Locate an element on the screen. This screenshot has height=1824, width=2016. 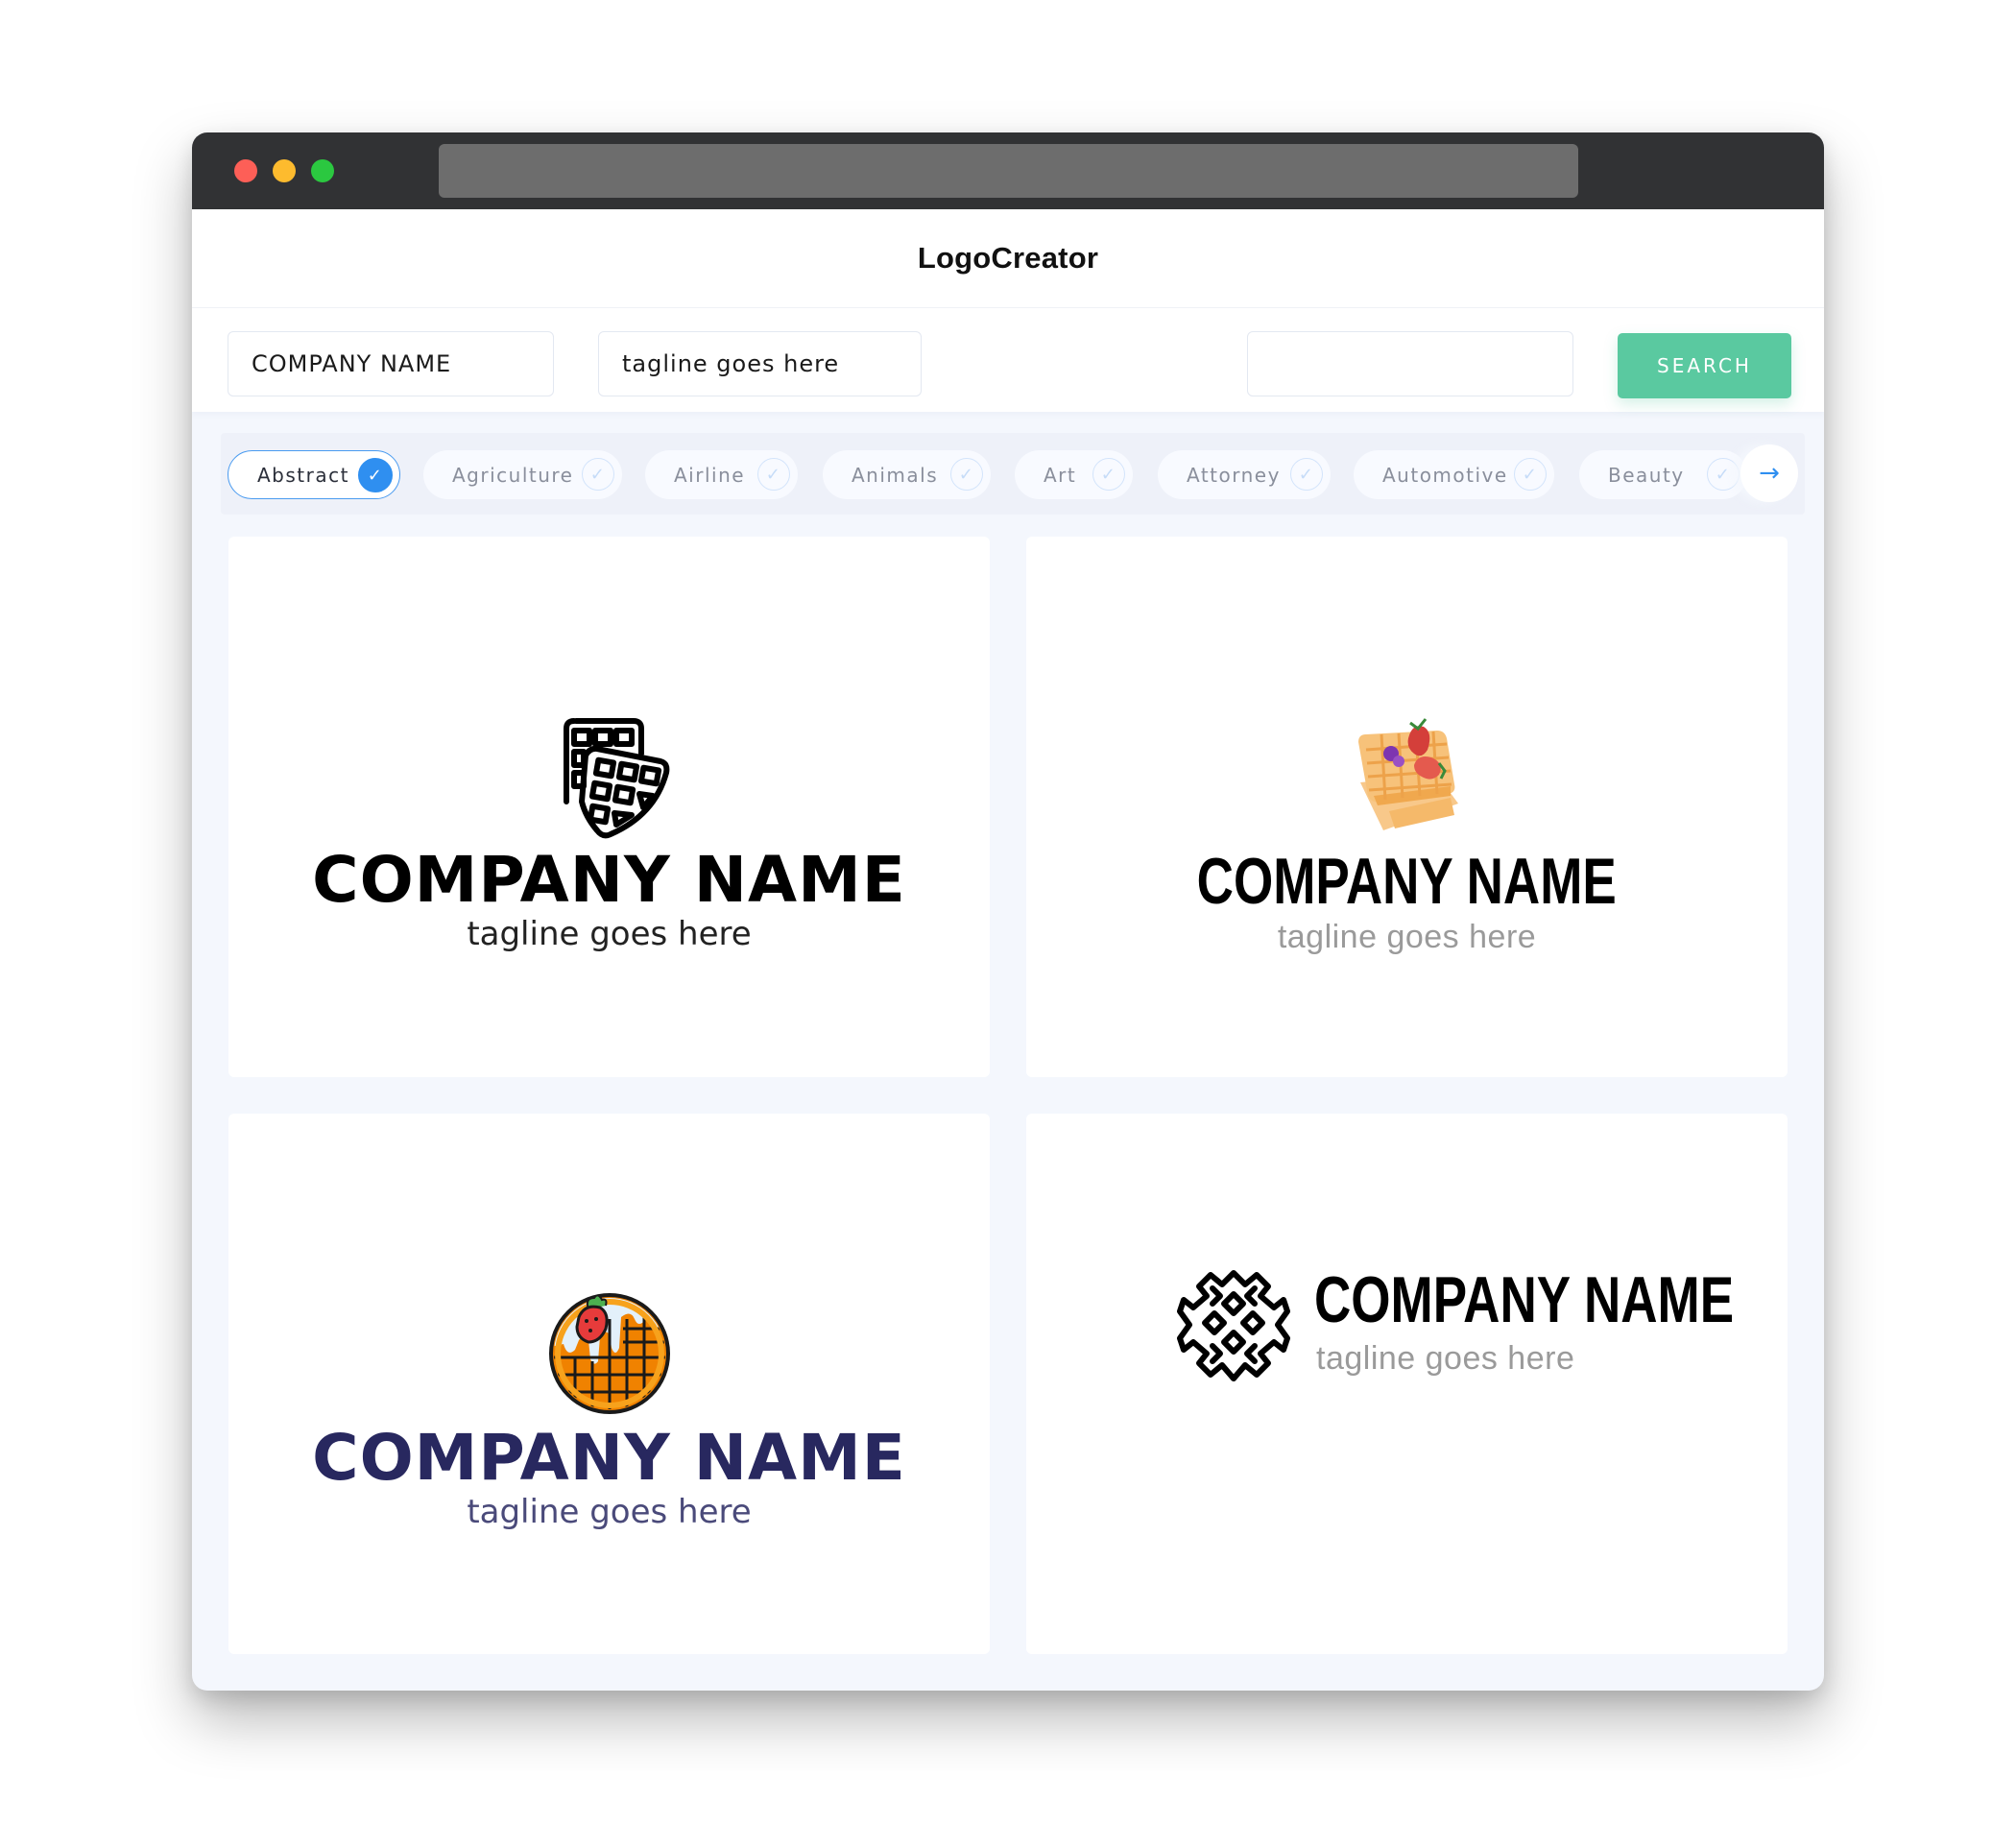
category-chip-automotive: Automotive ✓ is located at coordinates (1454, 474).